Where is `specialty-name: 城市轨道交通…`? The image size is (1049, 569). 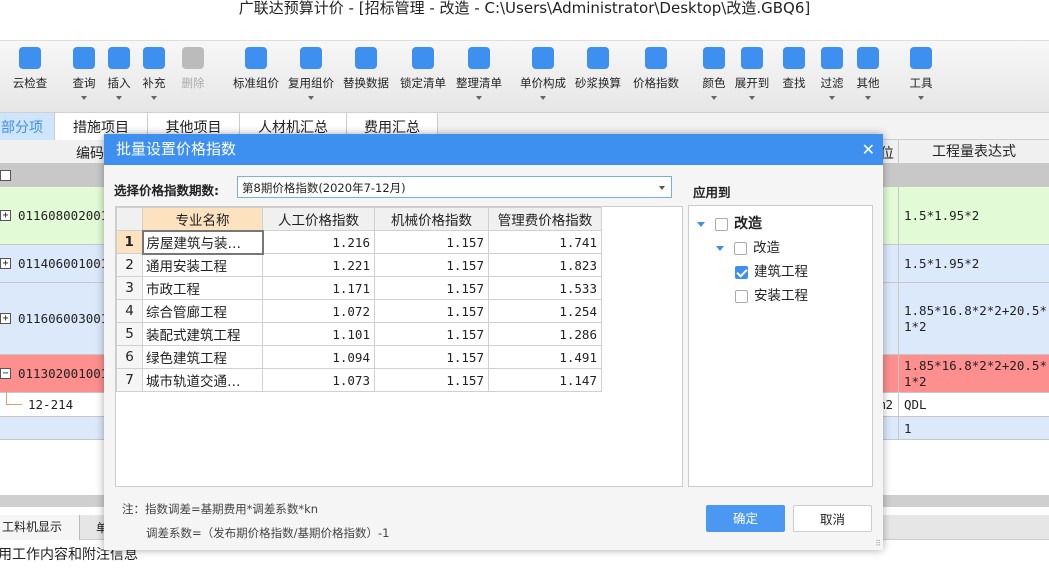 specialty-name: 城市轨道交通… is located at coordinates (202, 380).